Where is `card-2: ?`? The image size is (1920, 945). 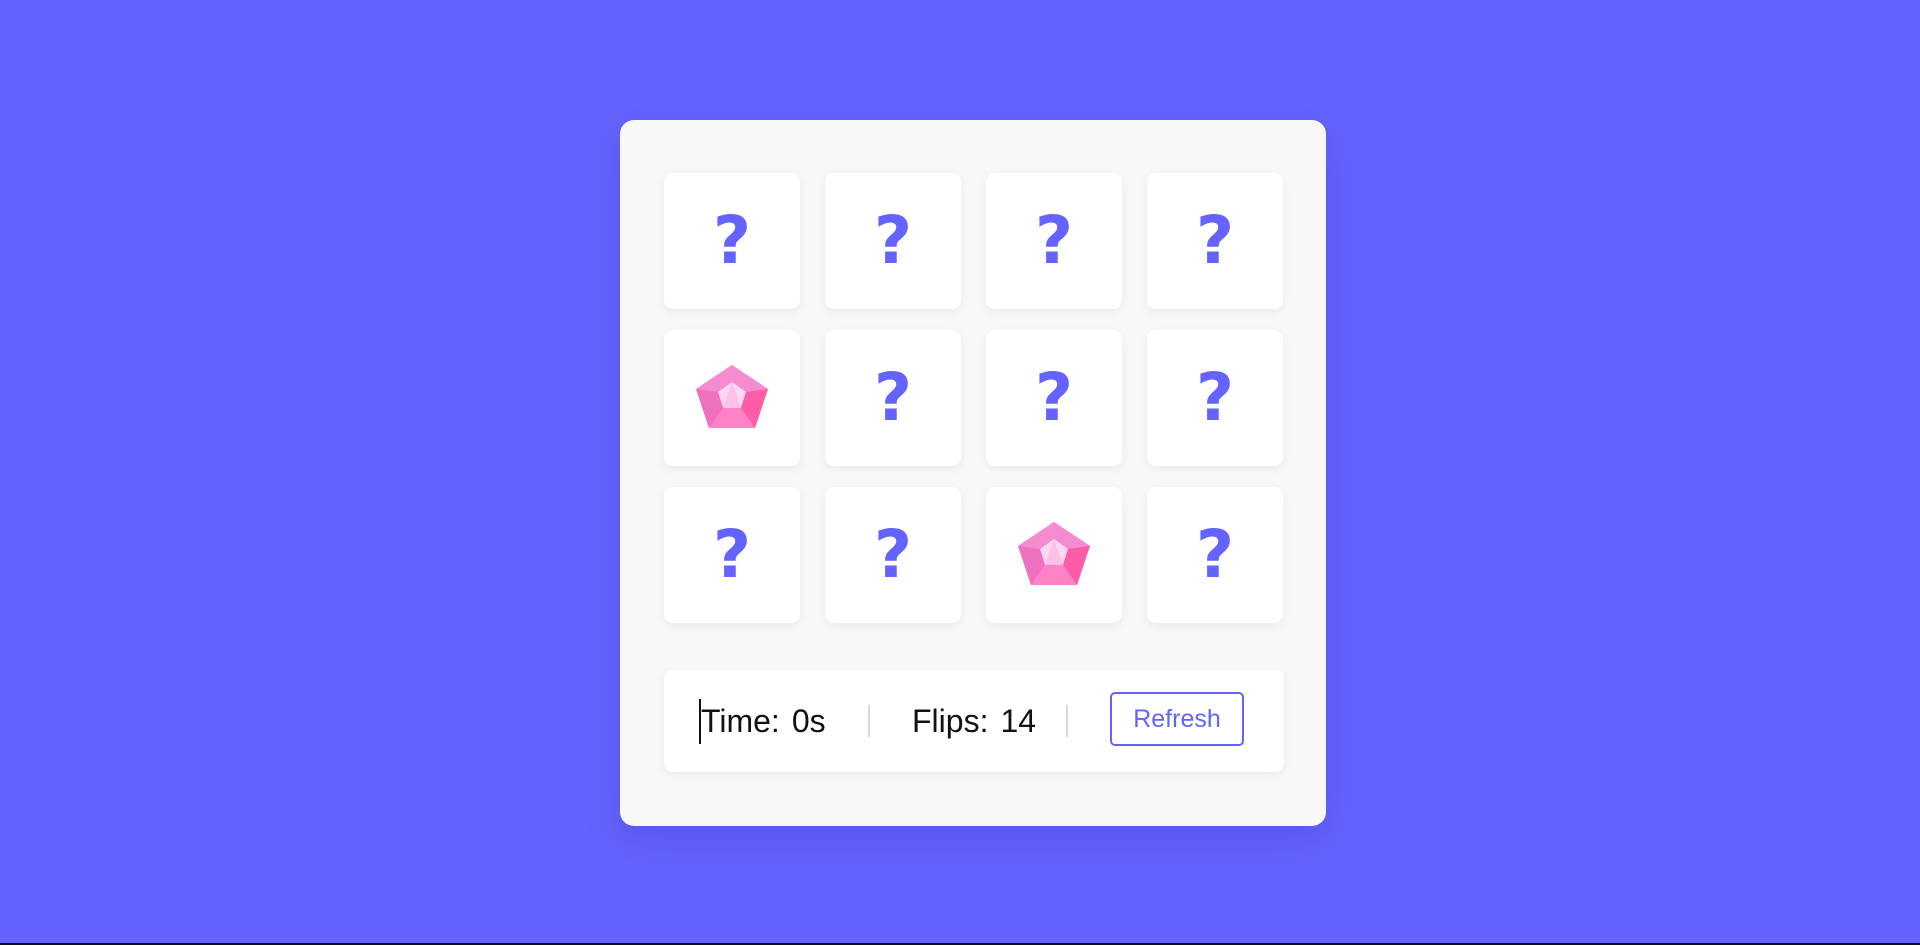 card-2: ? is located at coordinates (893, 241).